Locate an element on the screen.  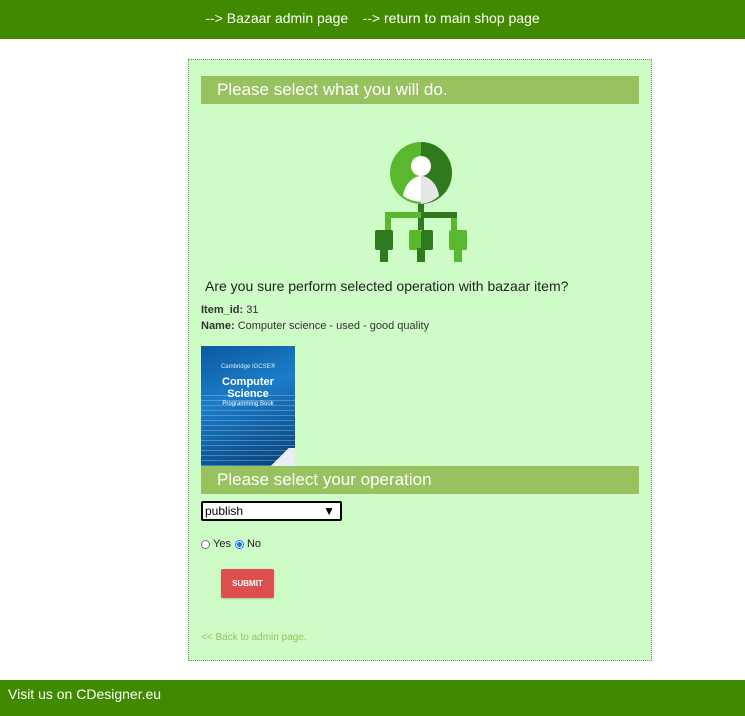
submit-button: SUBMIT is located at coordinates (247, 583).